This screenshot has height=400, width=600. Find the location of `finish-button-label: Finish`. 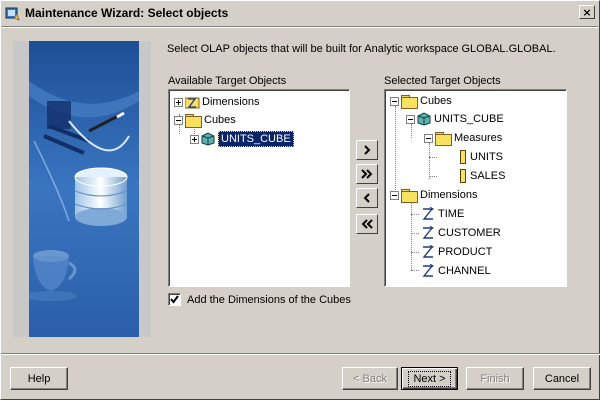

finish-button-label: Finish is located at coordinates (495, 378).